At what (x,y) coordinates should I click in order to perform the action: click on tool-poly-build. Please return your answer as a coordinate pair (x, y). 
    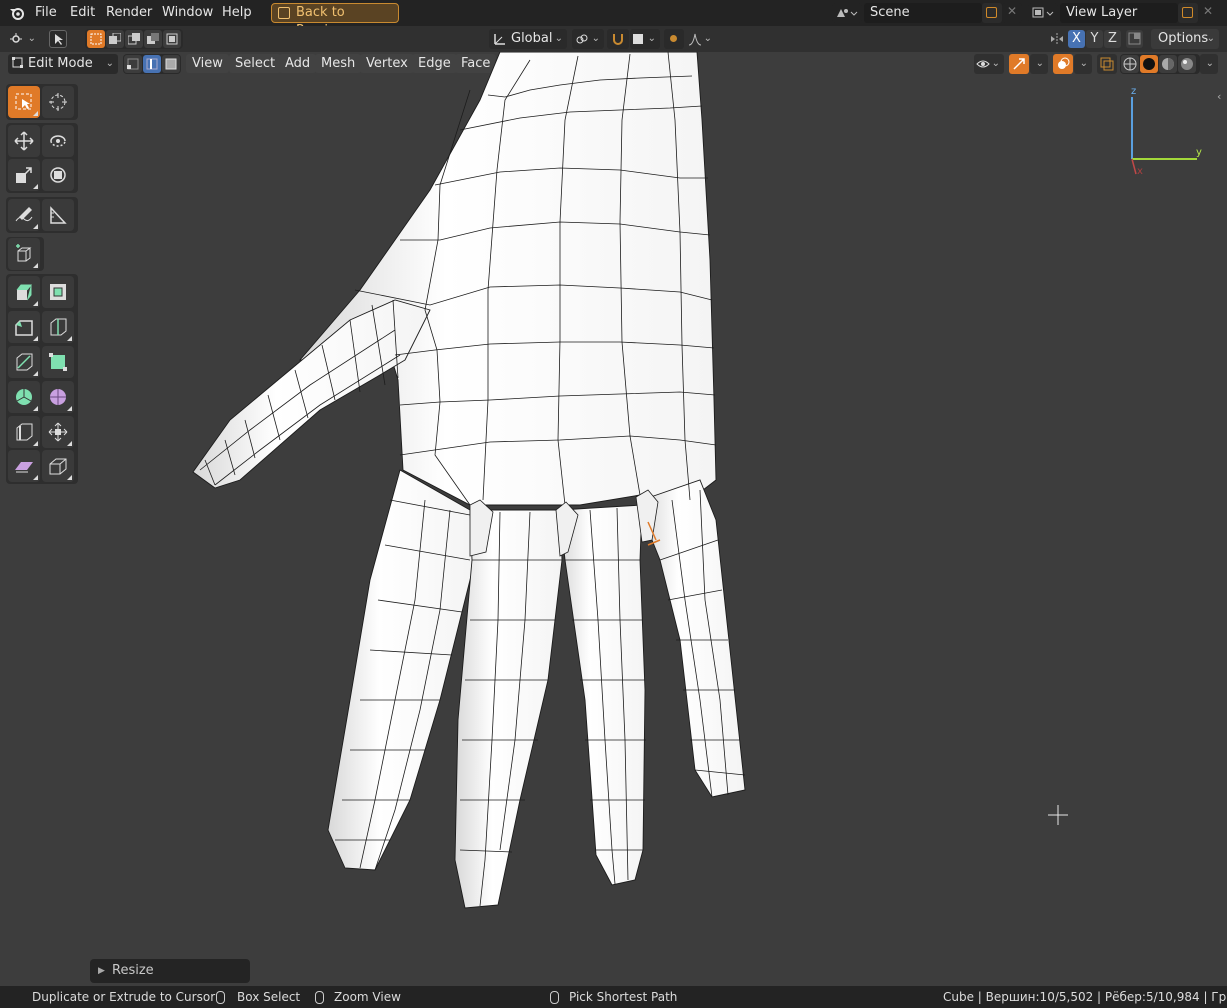
    Looking at the image, I should click on (58, 362).